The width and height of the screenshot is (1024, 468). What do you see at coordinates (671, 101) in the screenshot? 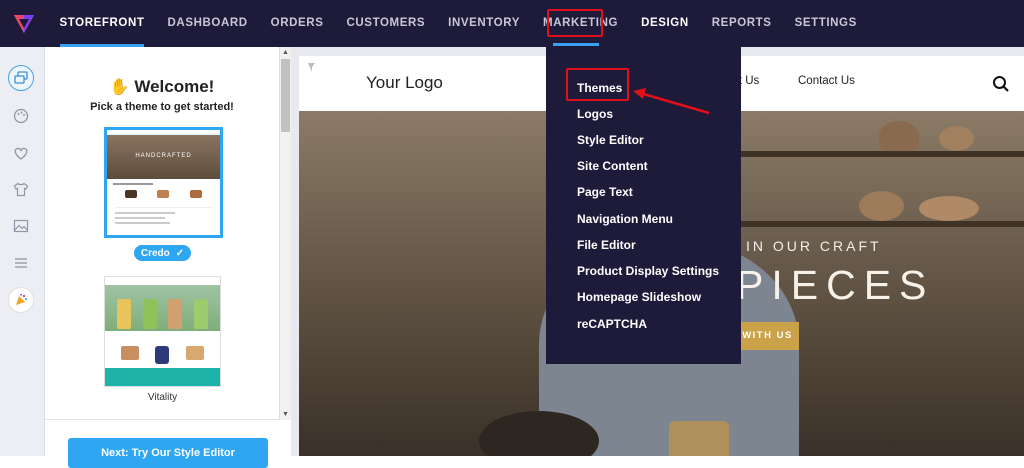
I see `annotation-arrow-icon` at bounding box center [671, 101].